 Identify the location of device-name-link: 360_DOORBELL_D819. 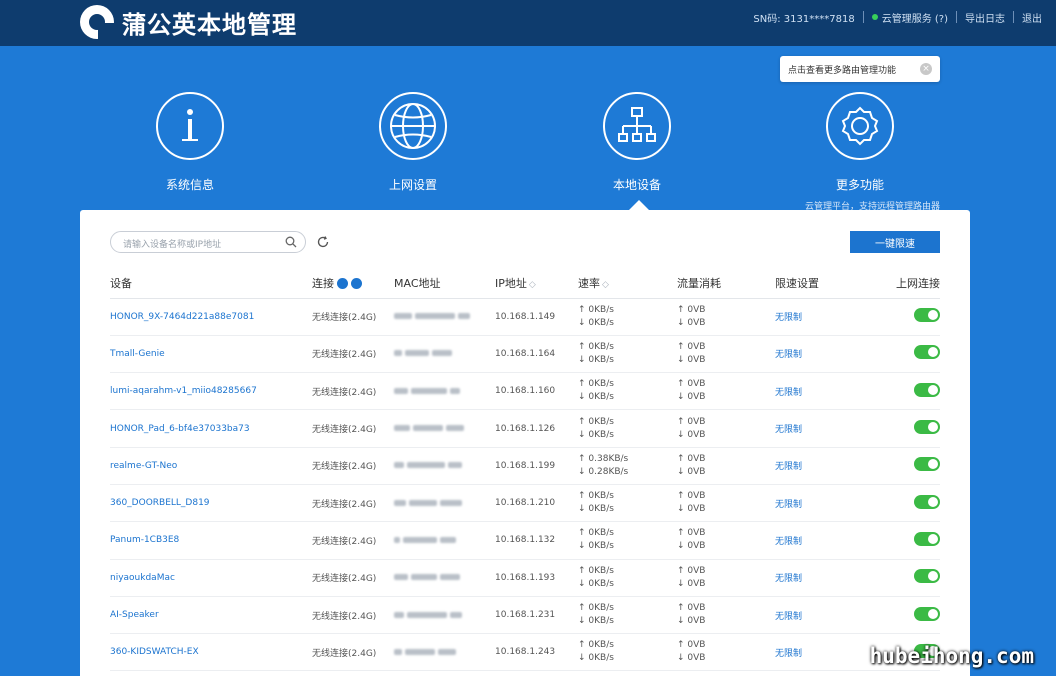
(211, 503).